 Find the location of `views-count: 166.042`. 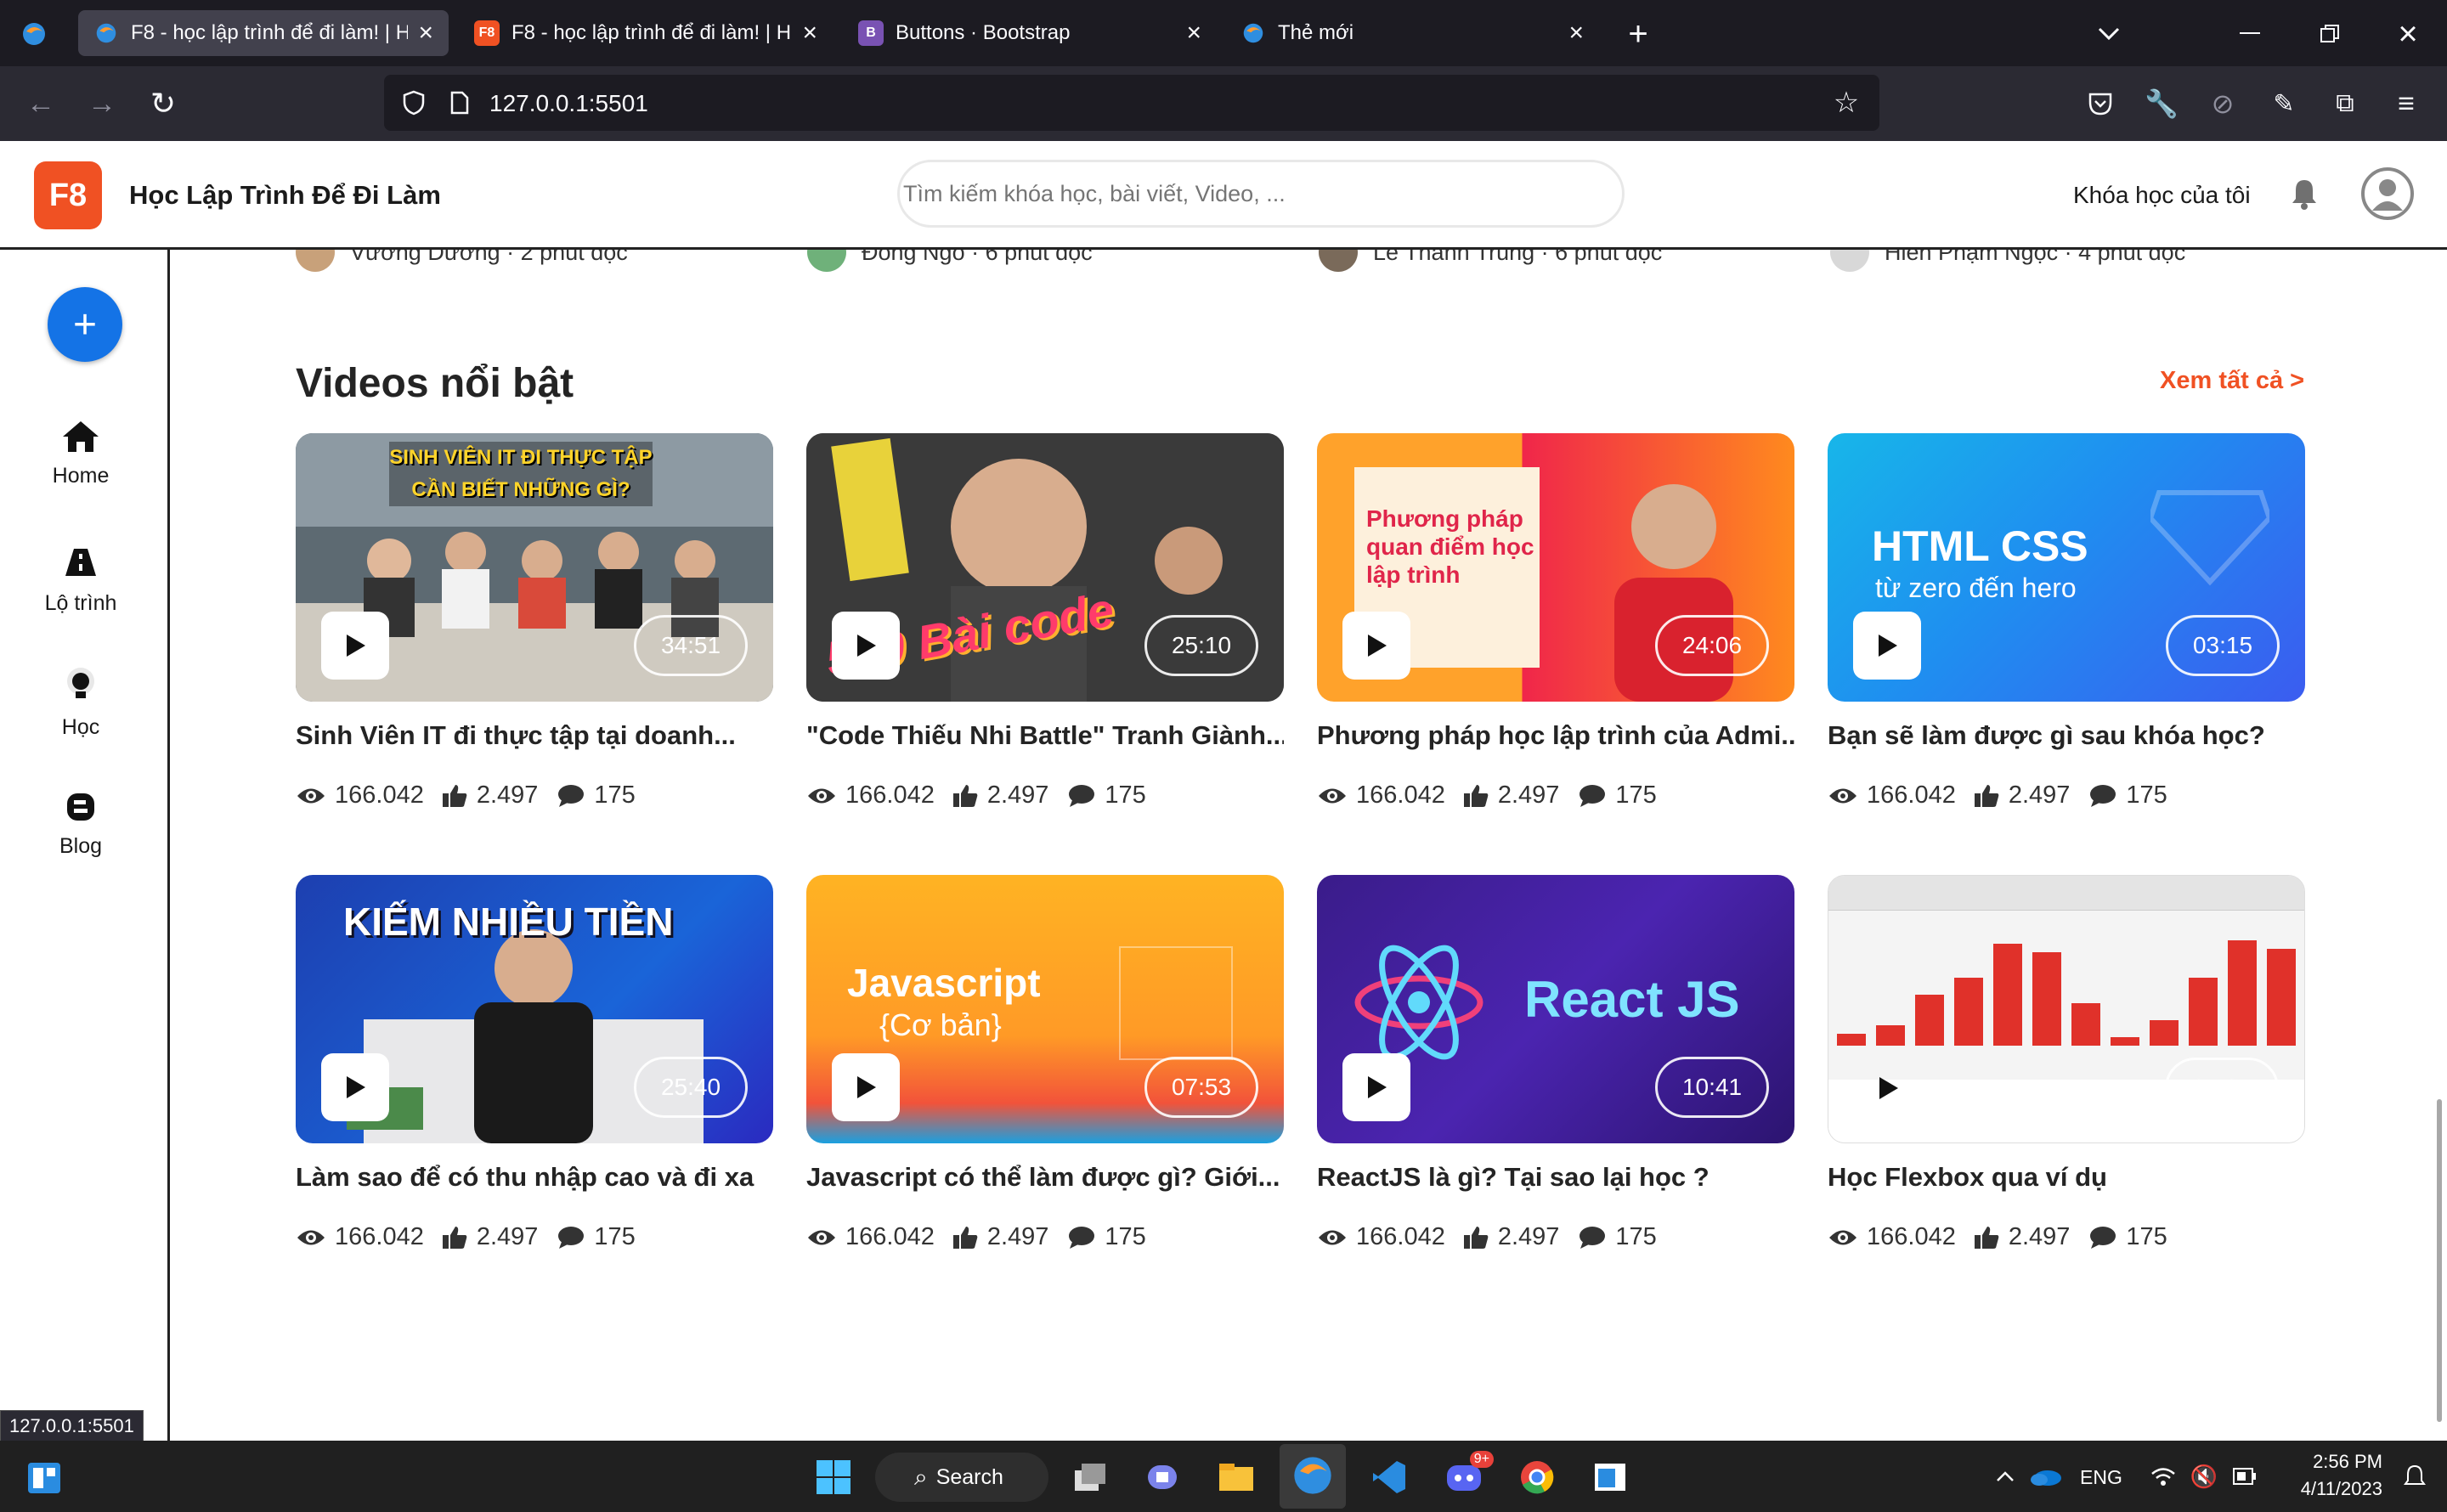

views-count: 166.042 is located at coordinates (379, 795).